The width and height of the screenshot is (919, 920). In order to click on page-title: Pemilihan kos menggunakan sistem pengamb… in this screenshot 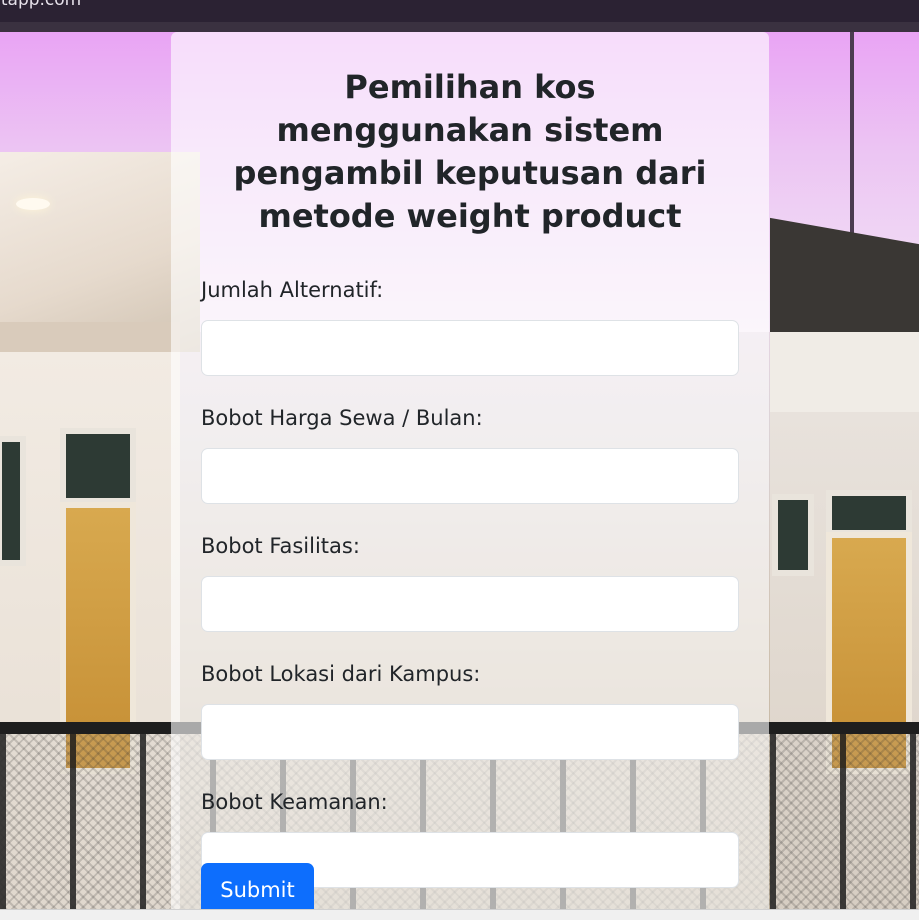, I will do `click(470, 151)`.